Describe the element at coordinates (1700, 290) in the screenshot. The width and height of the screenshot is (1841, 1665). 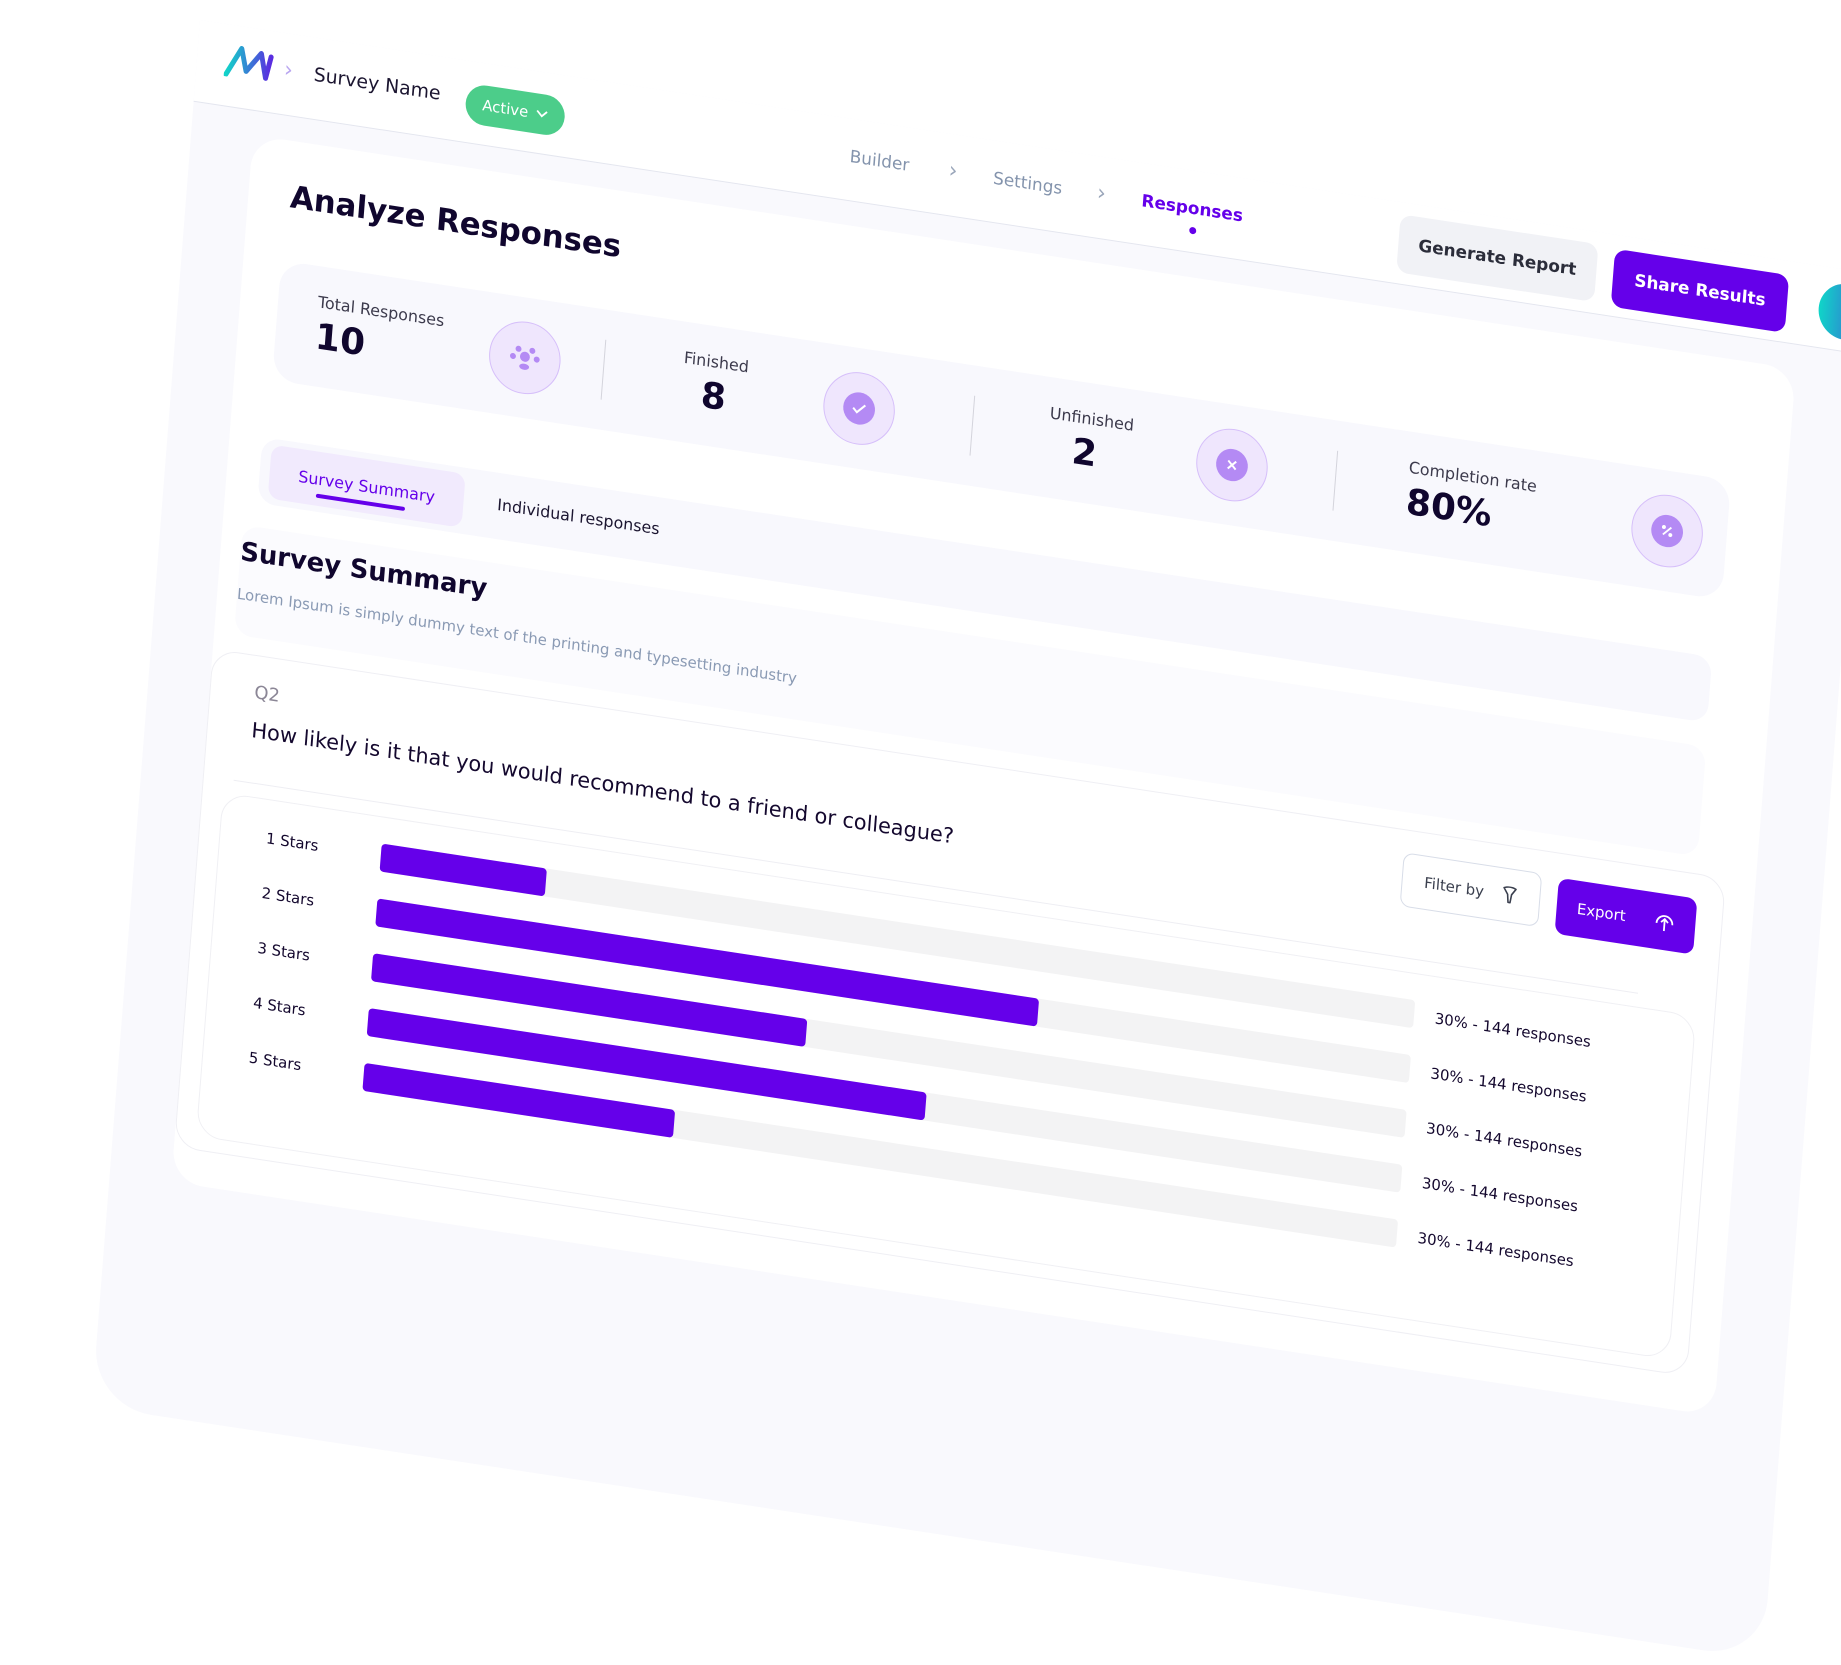
I see `share-results-button: Share Results` at that location.